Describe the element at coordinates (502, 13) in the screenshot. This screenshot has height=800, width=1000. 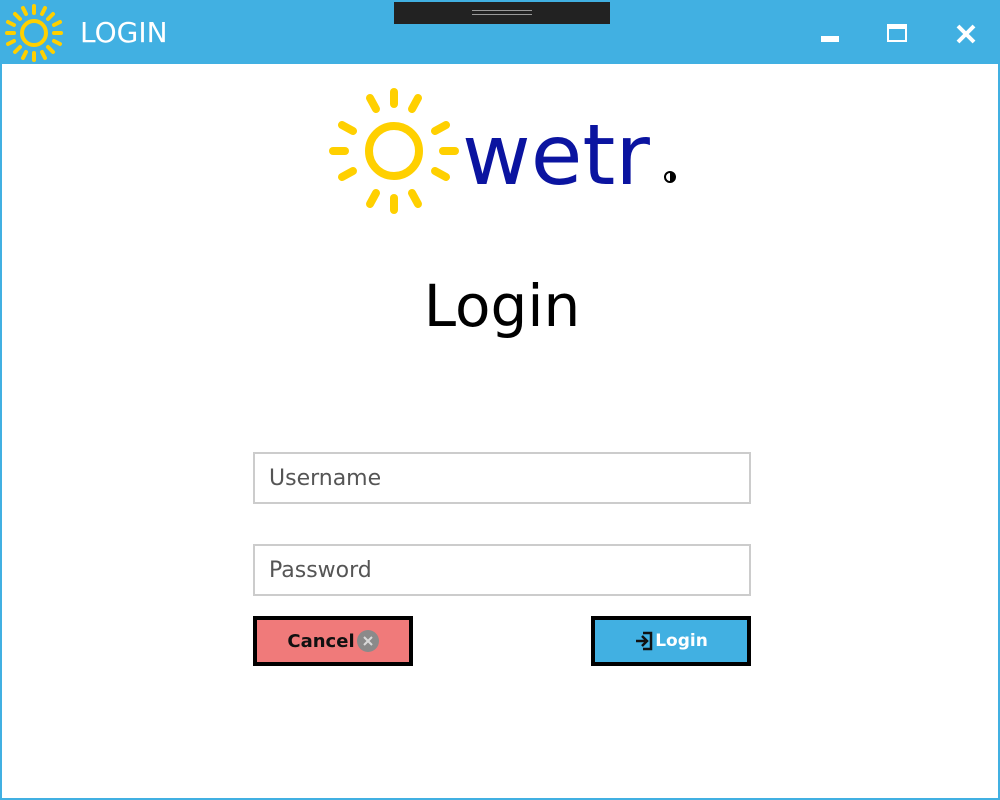
I see `drag-handle` at that location.